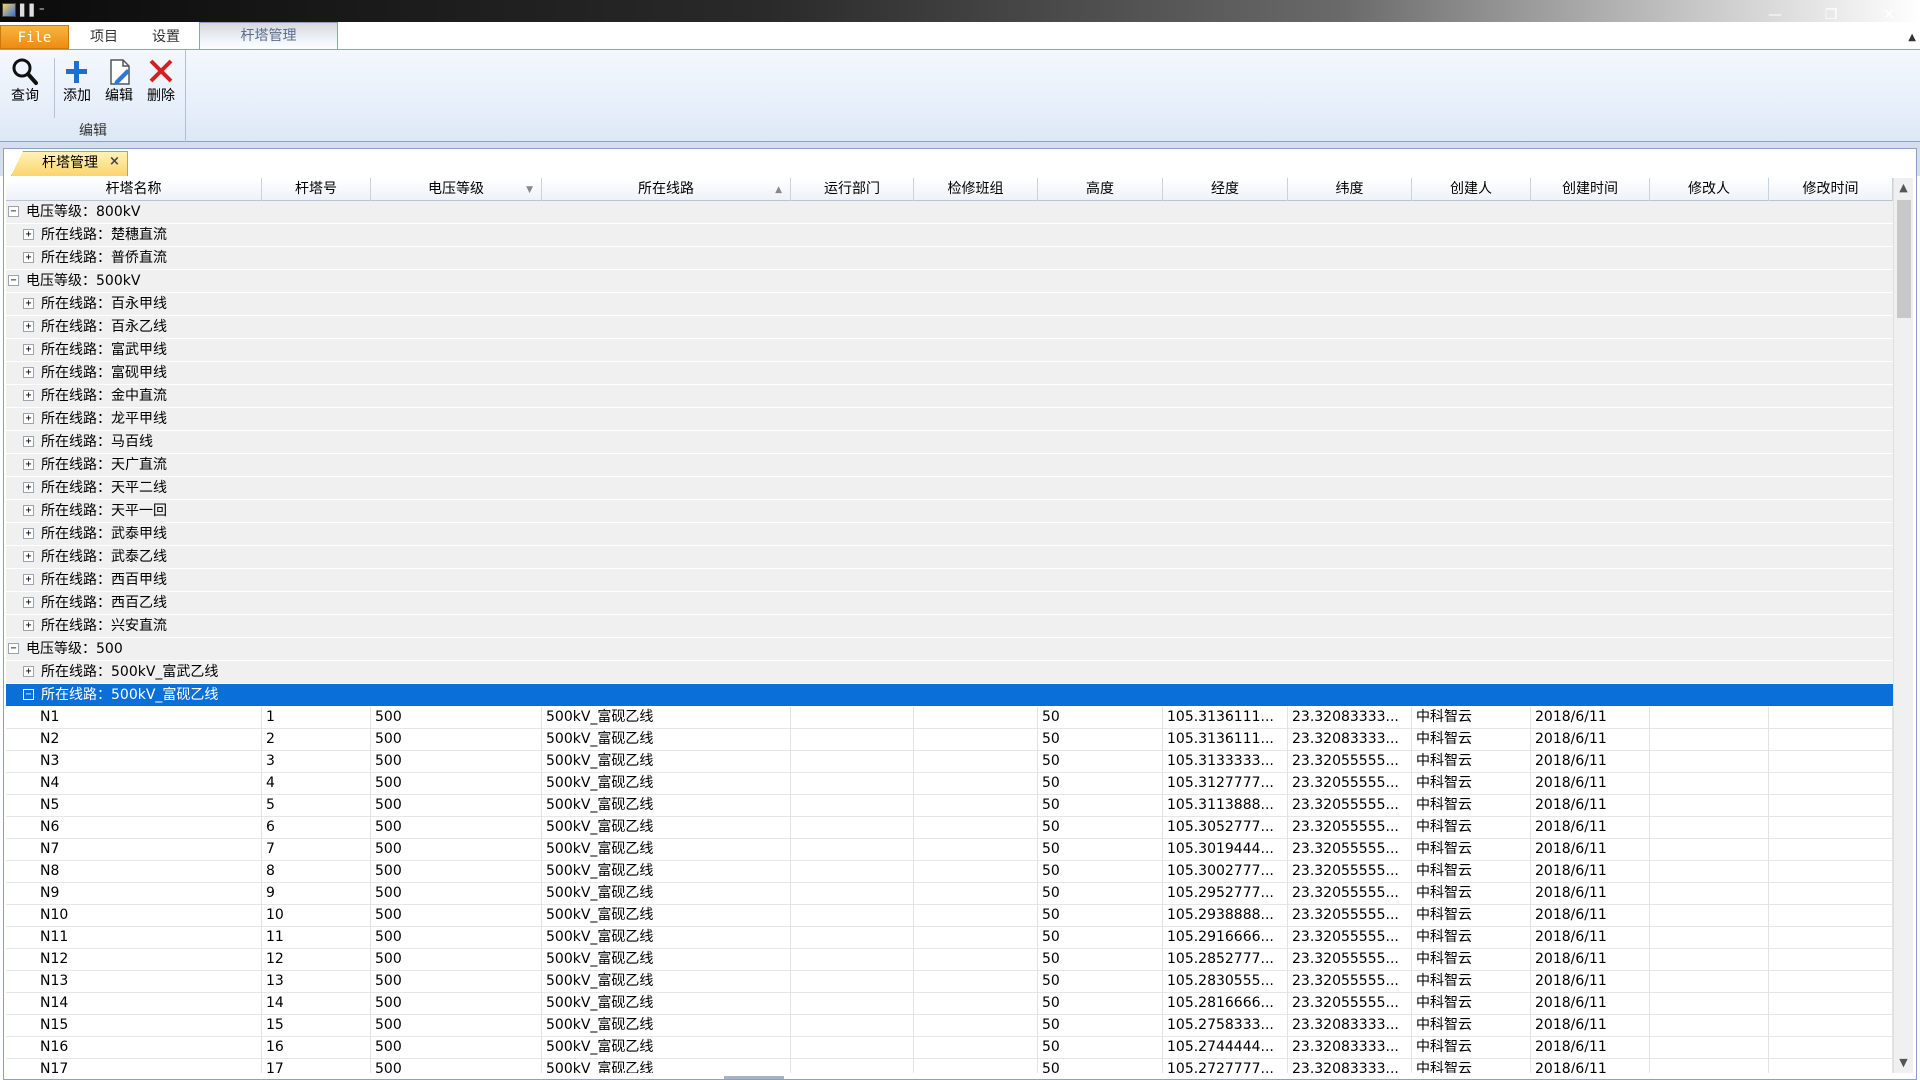  Describe the element at coordinates (114, 161) in the screenshot. I see `close-tab-icon: ×` at that location.